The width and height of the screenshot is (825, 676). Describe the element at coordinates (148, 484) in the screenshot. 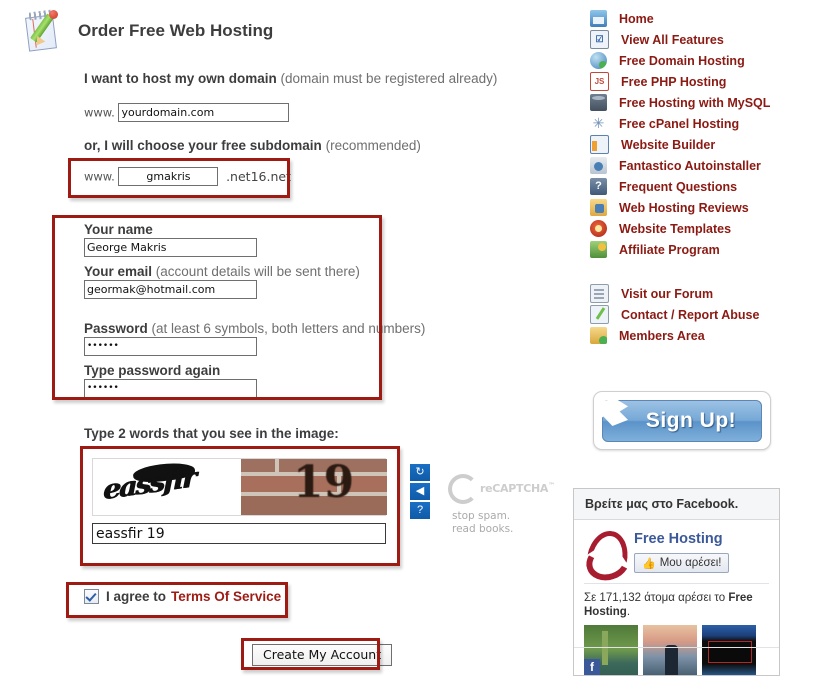

I see `captcha-word-text: eassfir` at that location.